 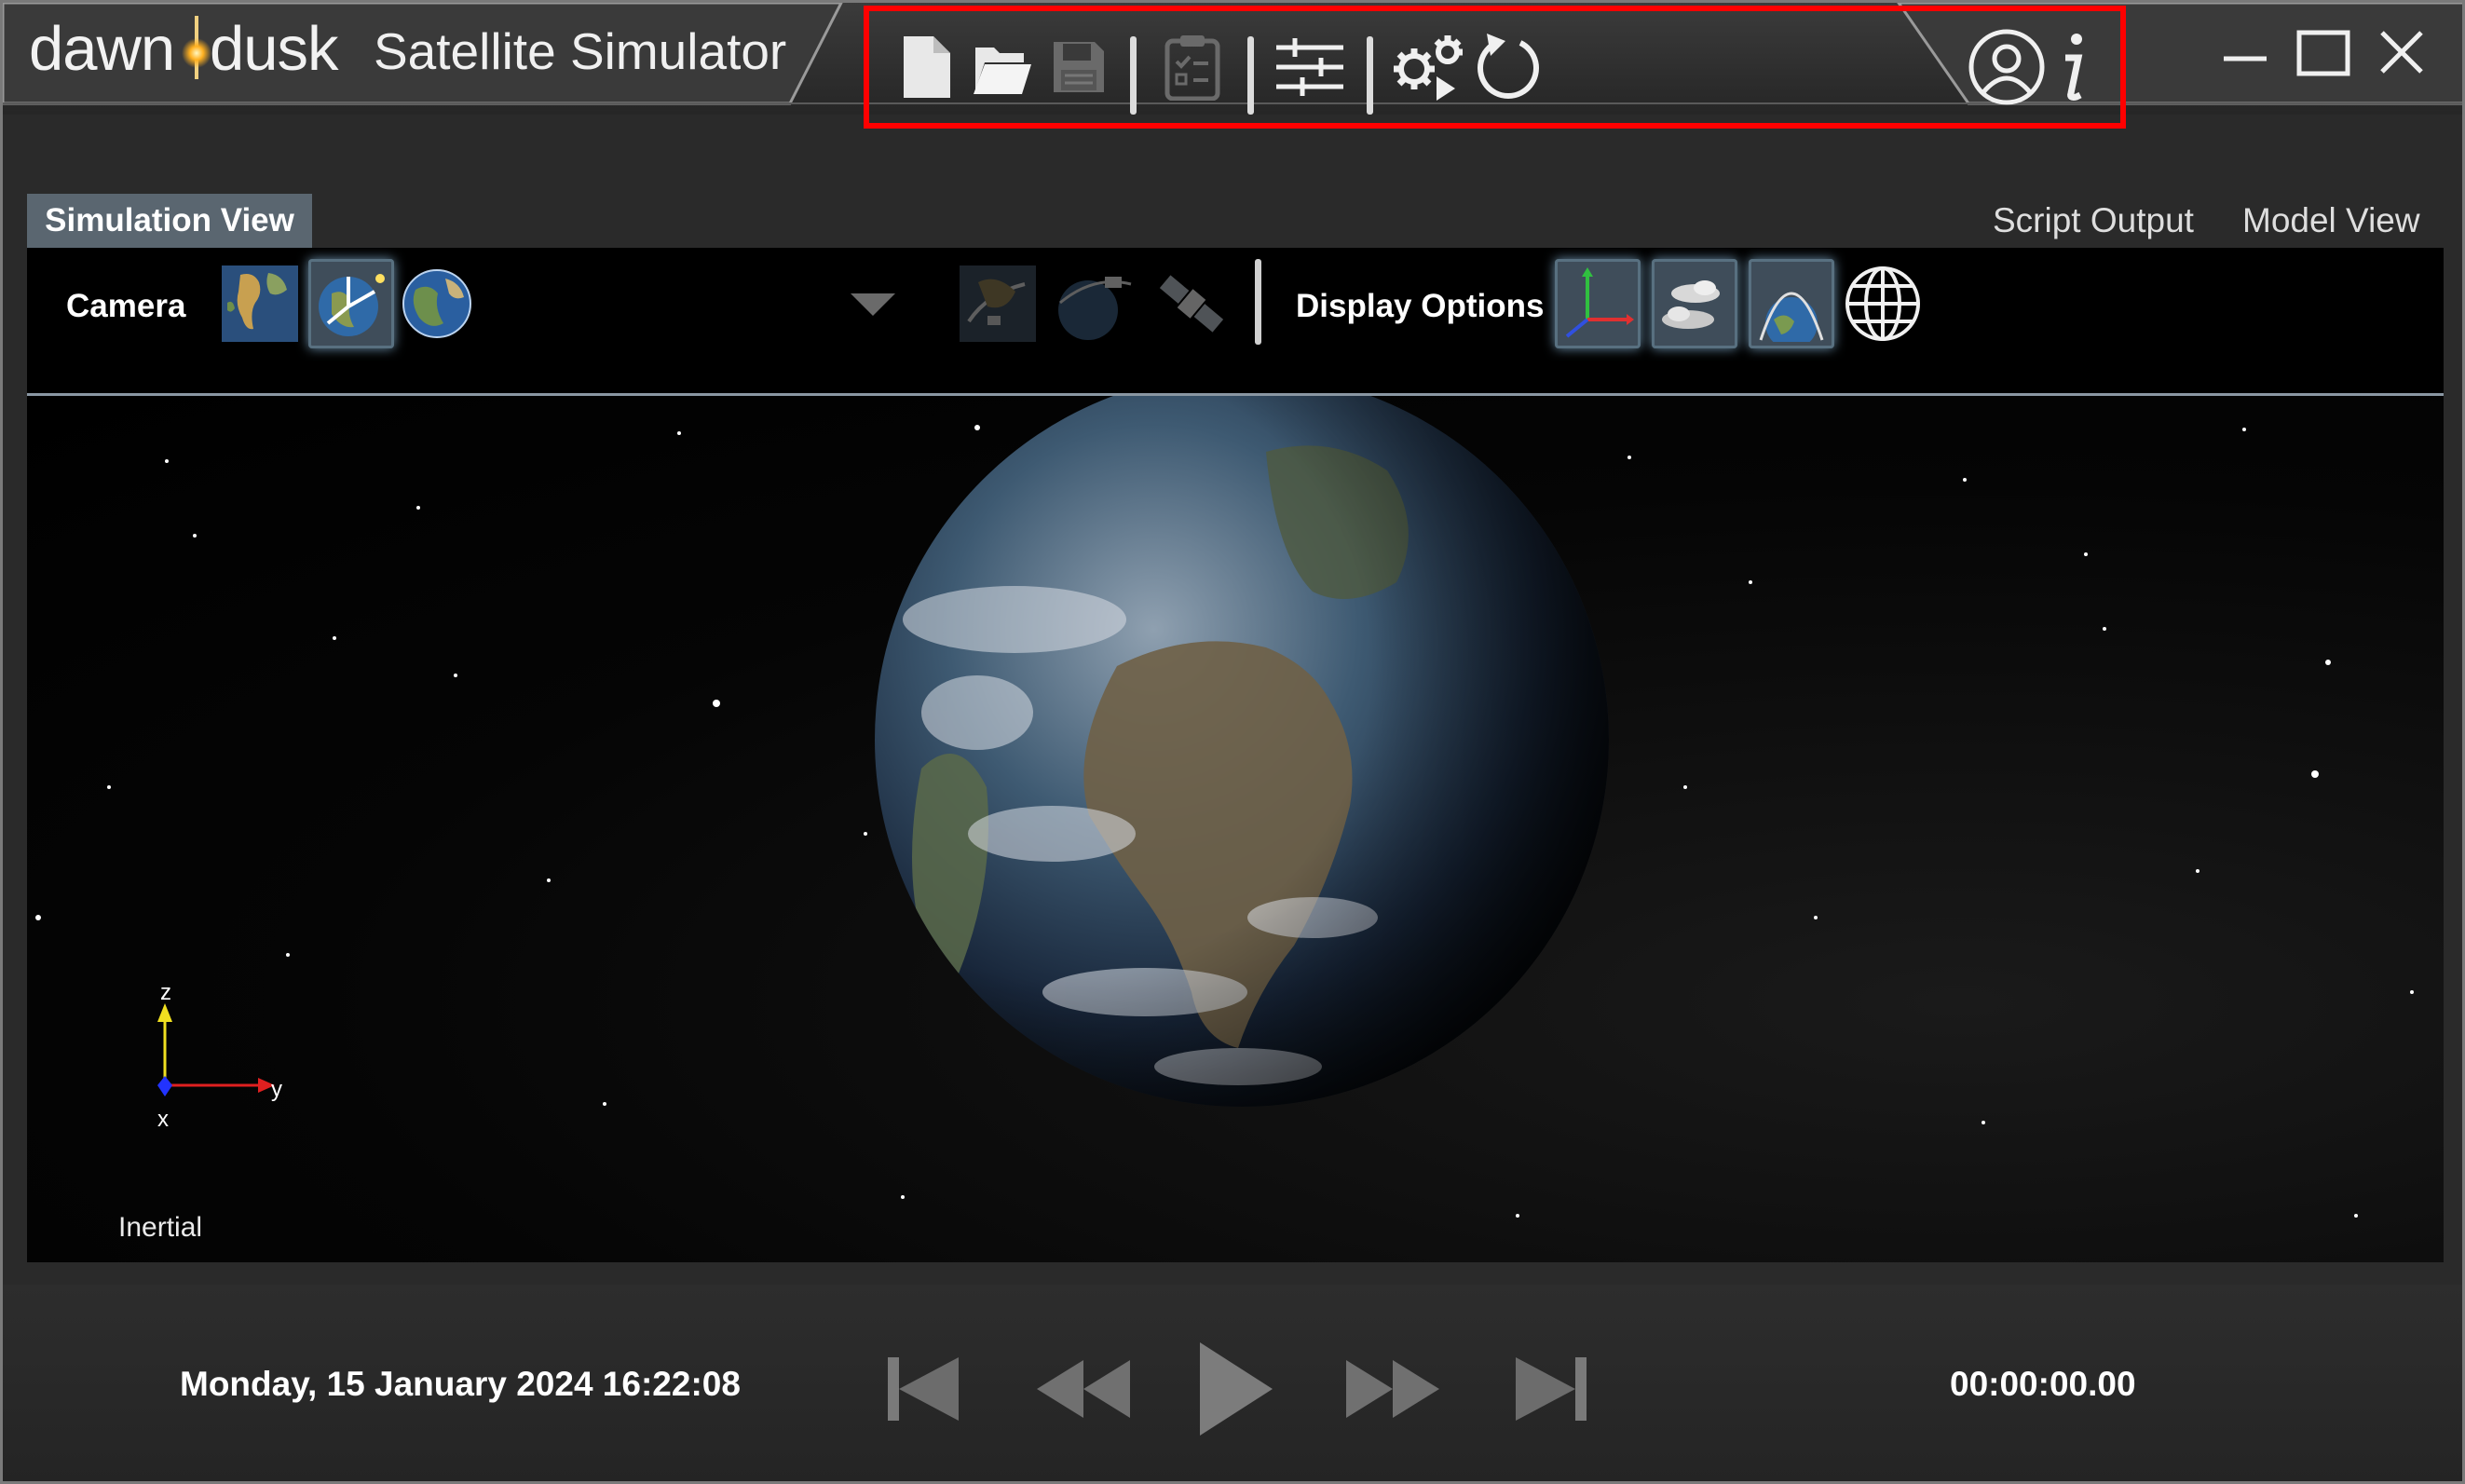 I want to click on clipboard-button, so click(x=1192, y=67).